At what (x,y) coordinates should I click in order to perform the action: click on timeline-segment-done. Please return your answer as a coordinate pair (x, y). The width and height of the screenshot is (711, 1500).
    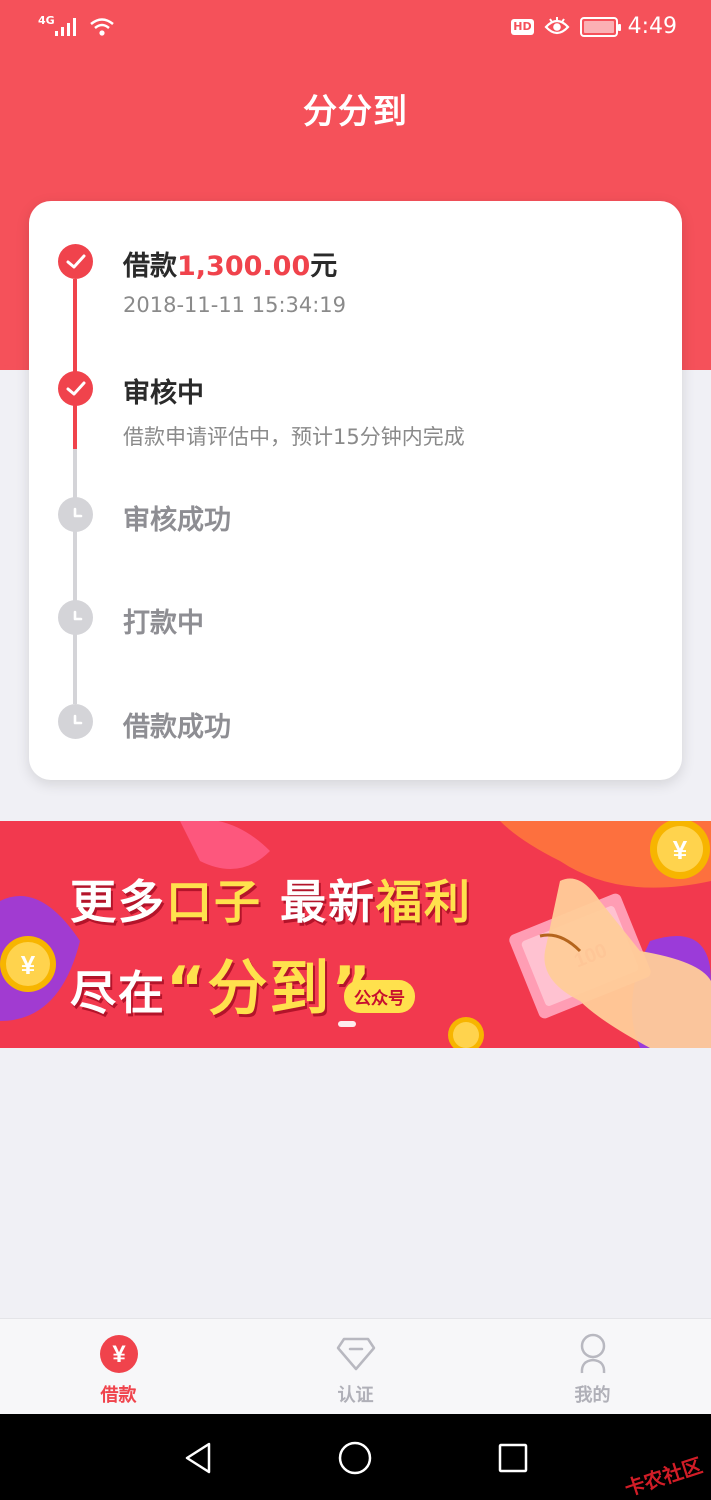
    Looking at the image, I should click on (75, 364).